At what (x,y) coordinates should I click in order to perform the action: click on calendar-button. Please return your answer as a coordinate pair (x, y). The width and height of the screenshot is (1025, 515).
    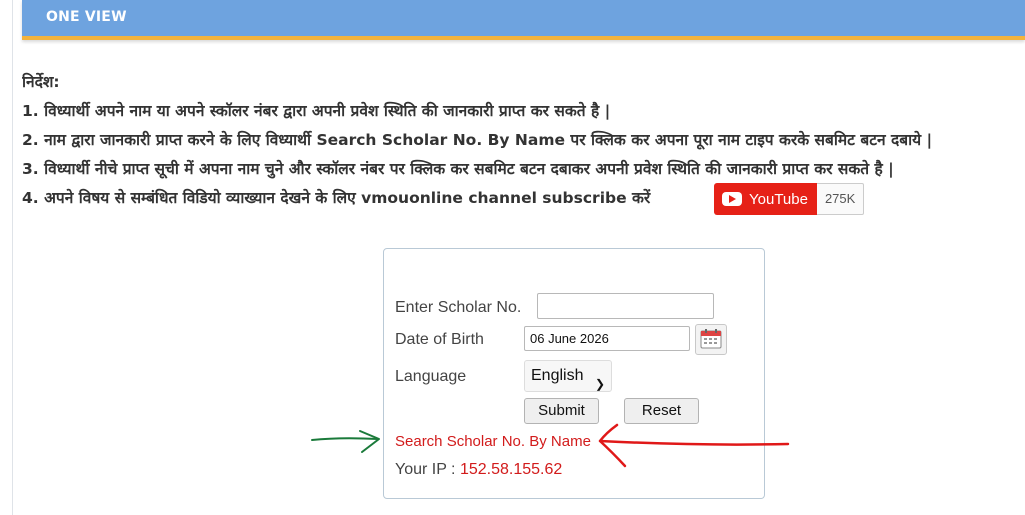
    Looking at the image, I should click on (711, 339).